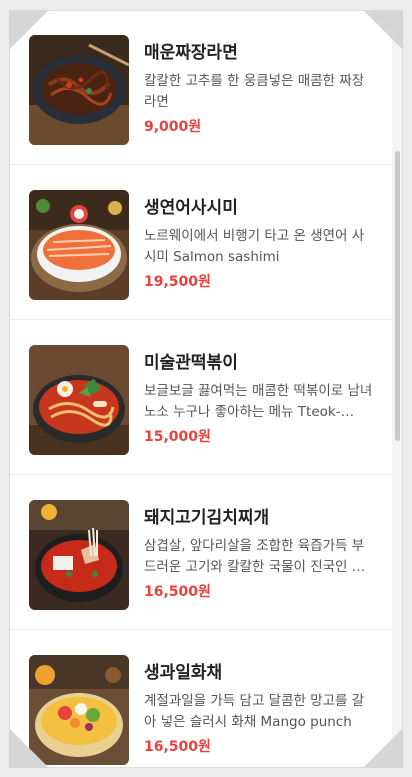 This screenshot has width=412, height=777. Describe the element at coordinates (191, 208) in the screenshot. I see `menu-item-name: 생연어사시미` at that location.